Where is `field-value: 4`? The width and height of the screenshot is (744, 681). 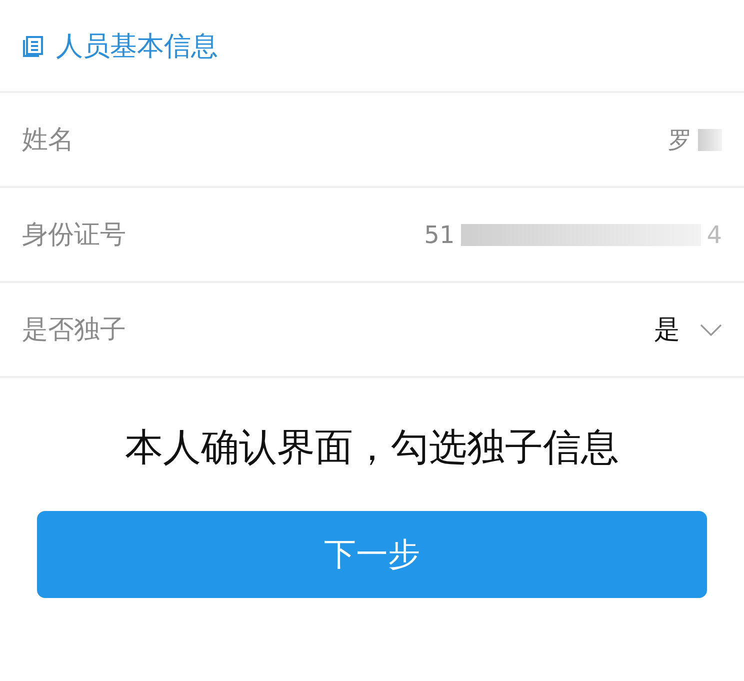 field-value: 4 is located at coordinates (714, 234).